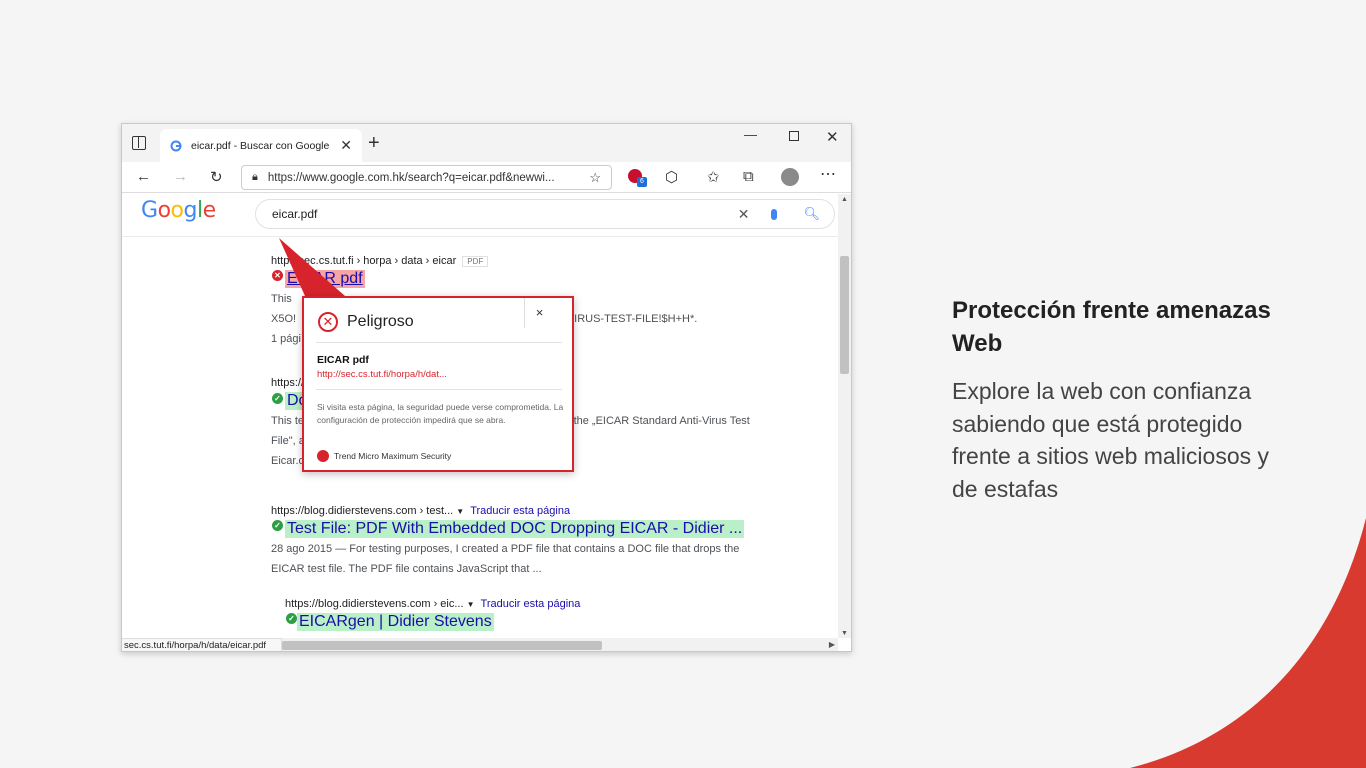  I want to click on forward-arrow-icon: →, so click(180, 176).